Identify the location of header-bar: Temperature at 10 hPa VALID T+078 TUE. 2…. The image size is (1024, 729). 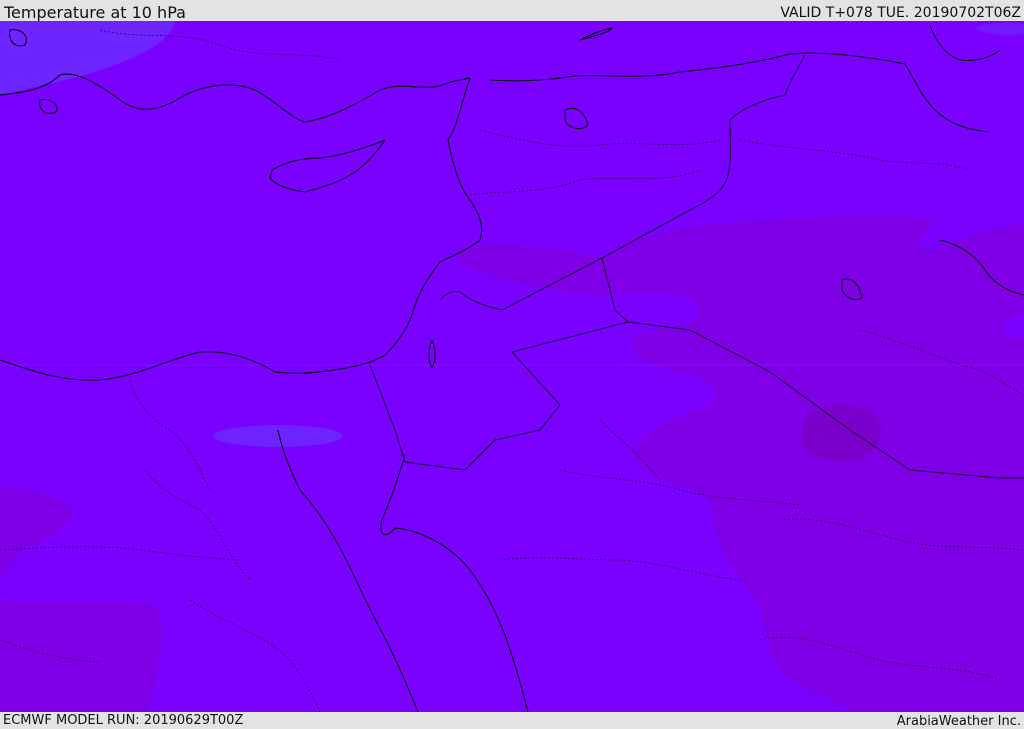
(512, 11).